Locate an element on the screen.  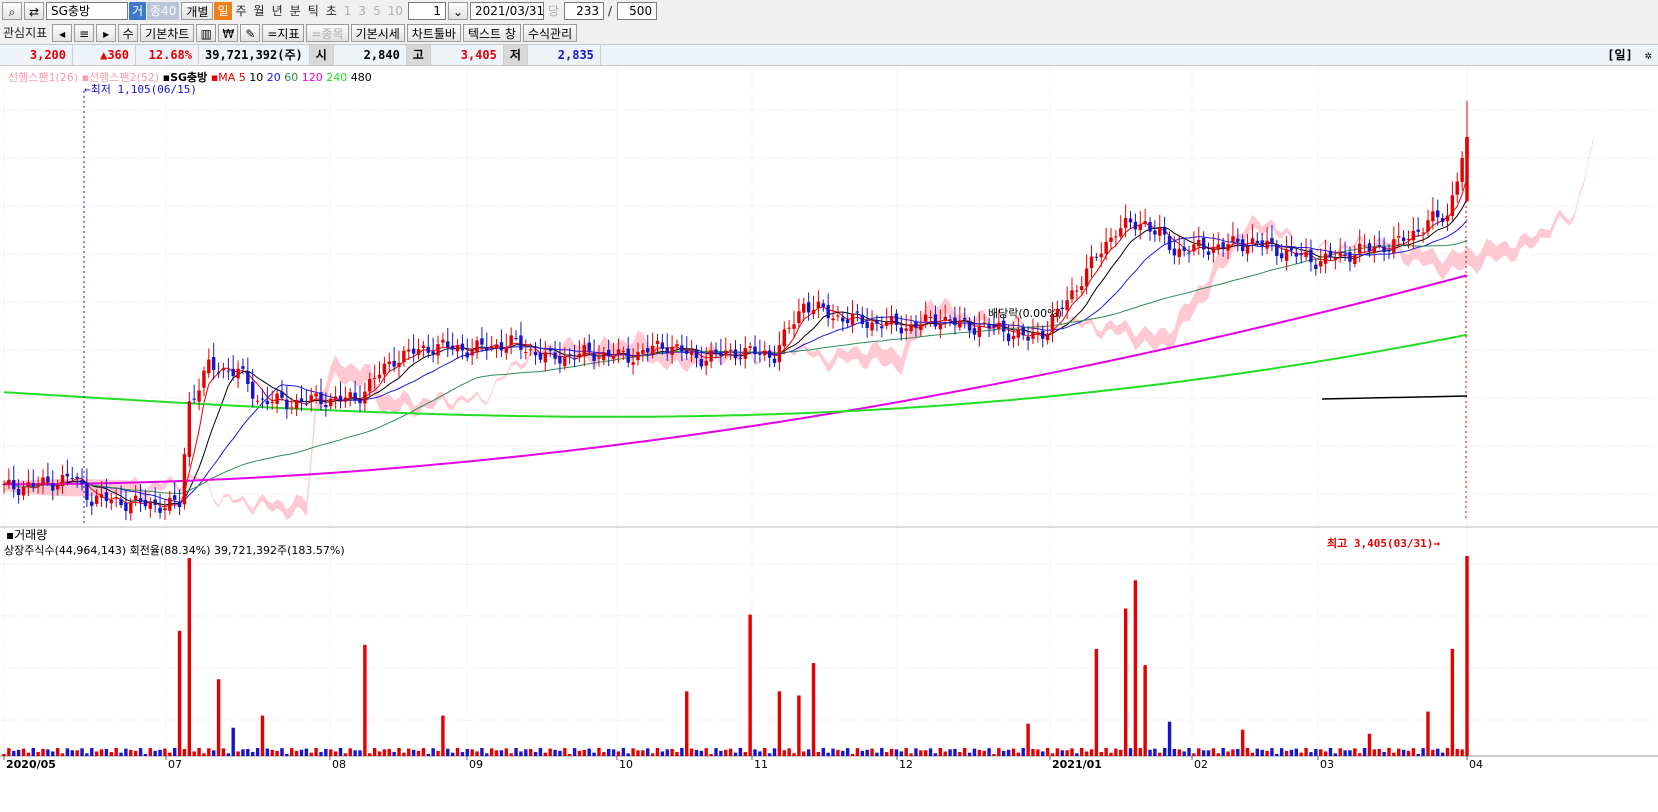
period-day: 일 is located at coordinates (223, 11).